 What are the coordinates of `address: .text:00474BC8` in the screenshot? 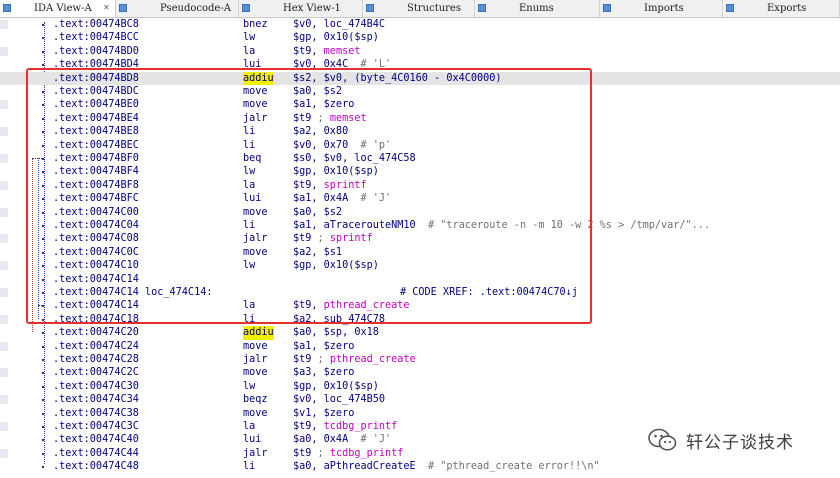 It's located at (96, 24).